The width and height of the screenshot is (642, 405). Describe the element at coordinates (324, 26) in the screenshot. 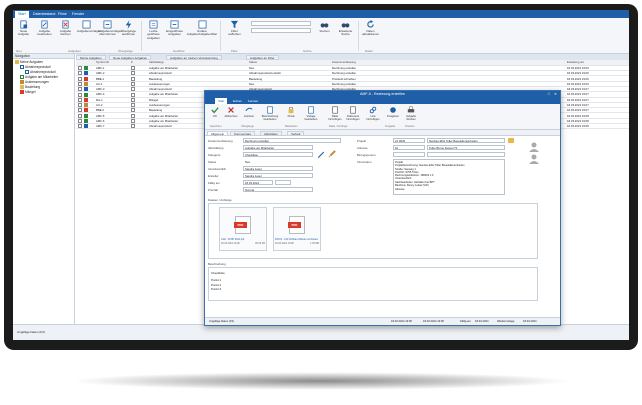

I see `search-button: Suchen` at that location.